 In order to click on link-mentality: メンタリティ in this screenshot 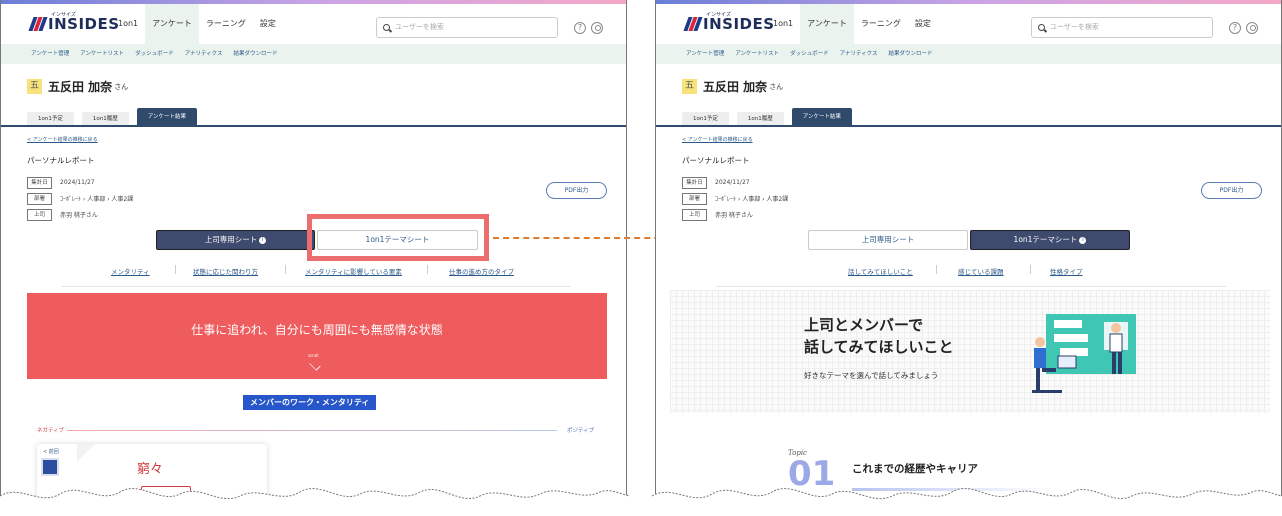, I will do `click(130, 271)`.